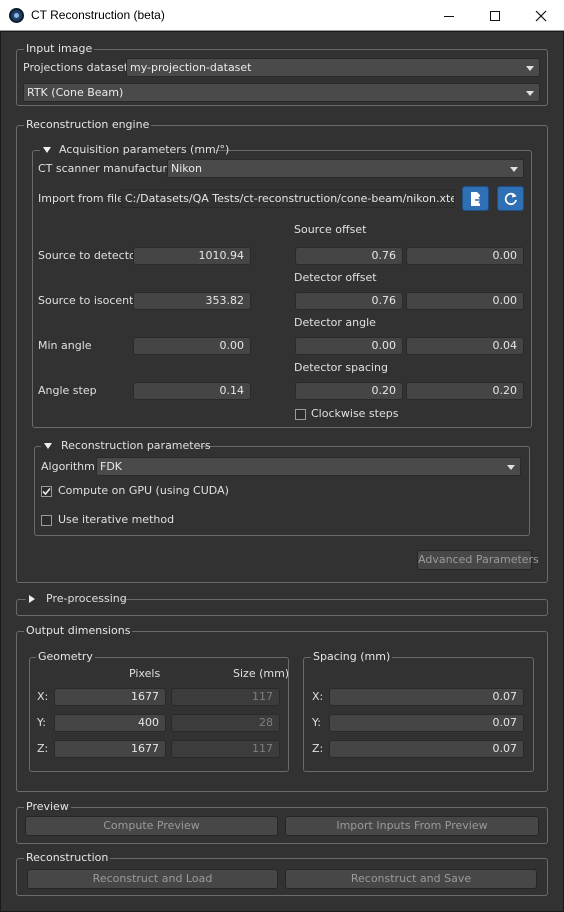 The width and height of the screenshot is (564, 912). I want to click on detector-spacing-x-input: 0.20, so click(349, 391).